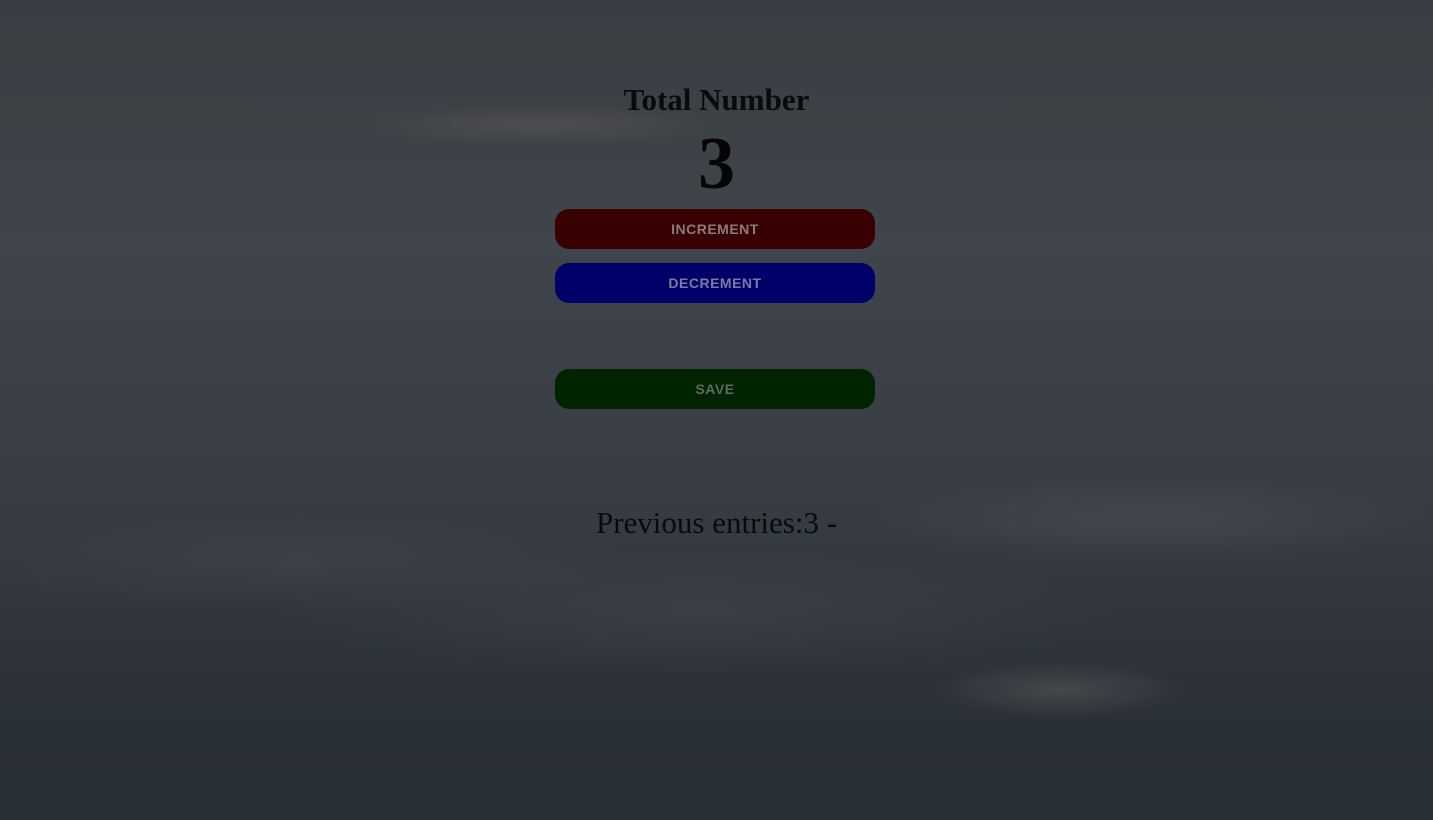 The image size is (1433, 820). What do you see at coordinates (715, 283) in the screenshot?
I see `decrement-button: DECREMENT` at bounding box center [715, 283].